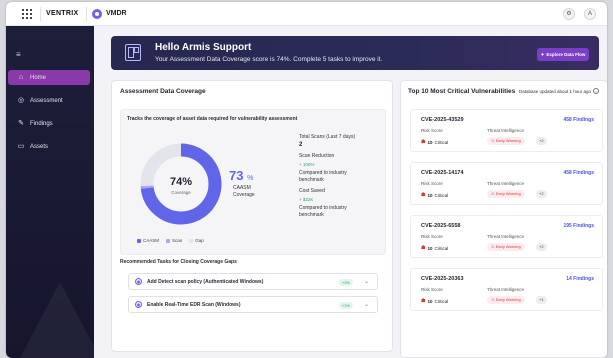 The width and height of the screenshot is (613, 358). What do you see at coordinates (177, 240) in the screenshot?
I see `legend-label: Scan` at bounding box center [177, 240].